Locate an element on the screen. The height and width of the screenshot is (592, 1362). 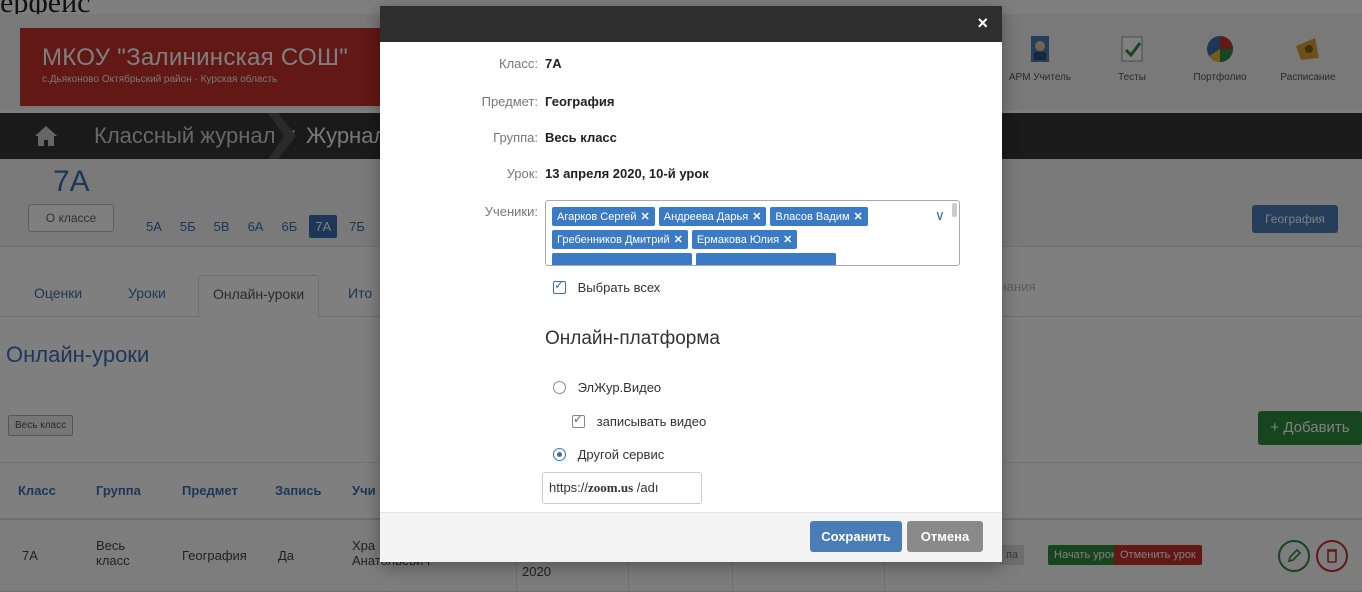
subject-value: География is located at coordinates (580, 101).